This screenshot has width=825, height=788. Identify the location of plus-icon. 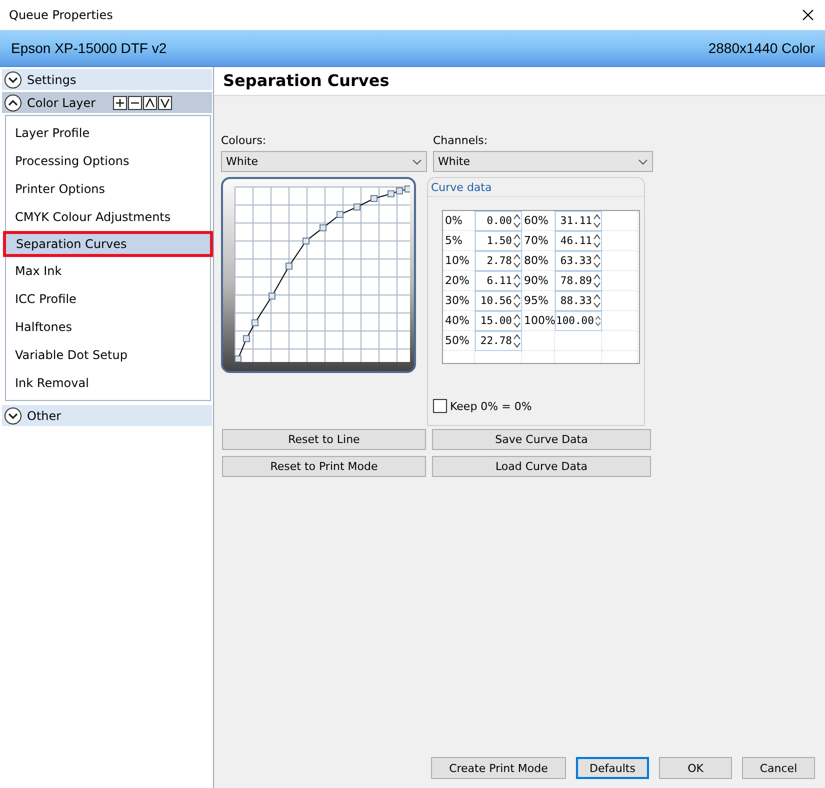
(119, 103).